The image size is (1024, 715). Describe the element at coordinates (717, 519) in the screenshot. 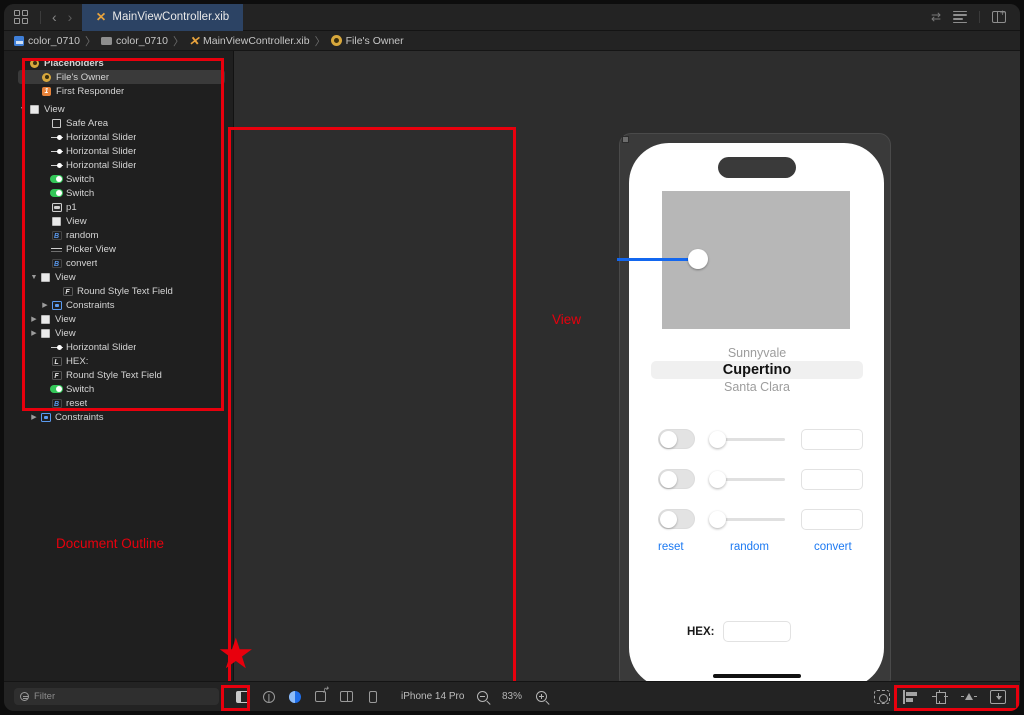

I see `slider-3-knob` at that location.